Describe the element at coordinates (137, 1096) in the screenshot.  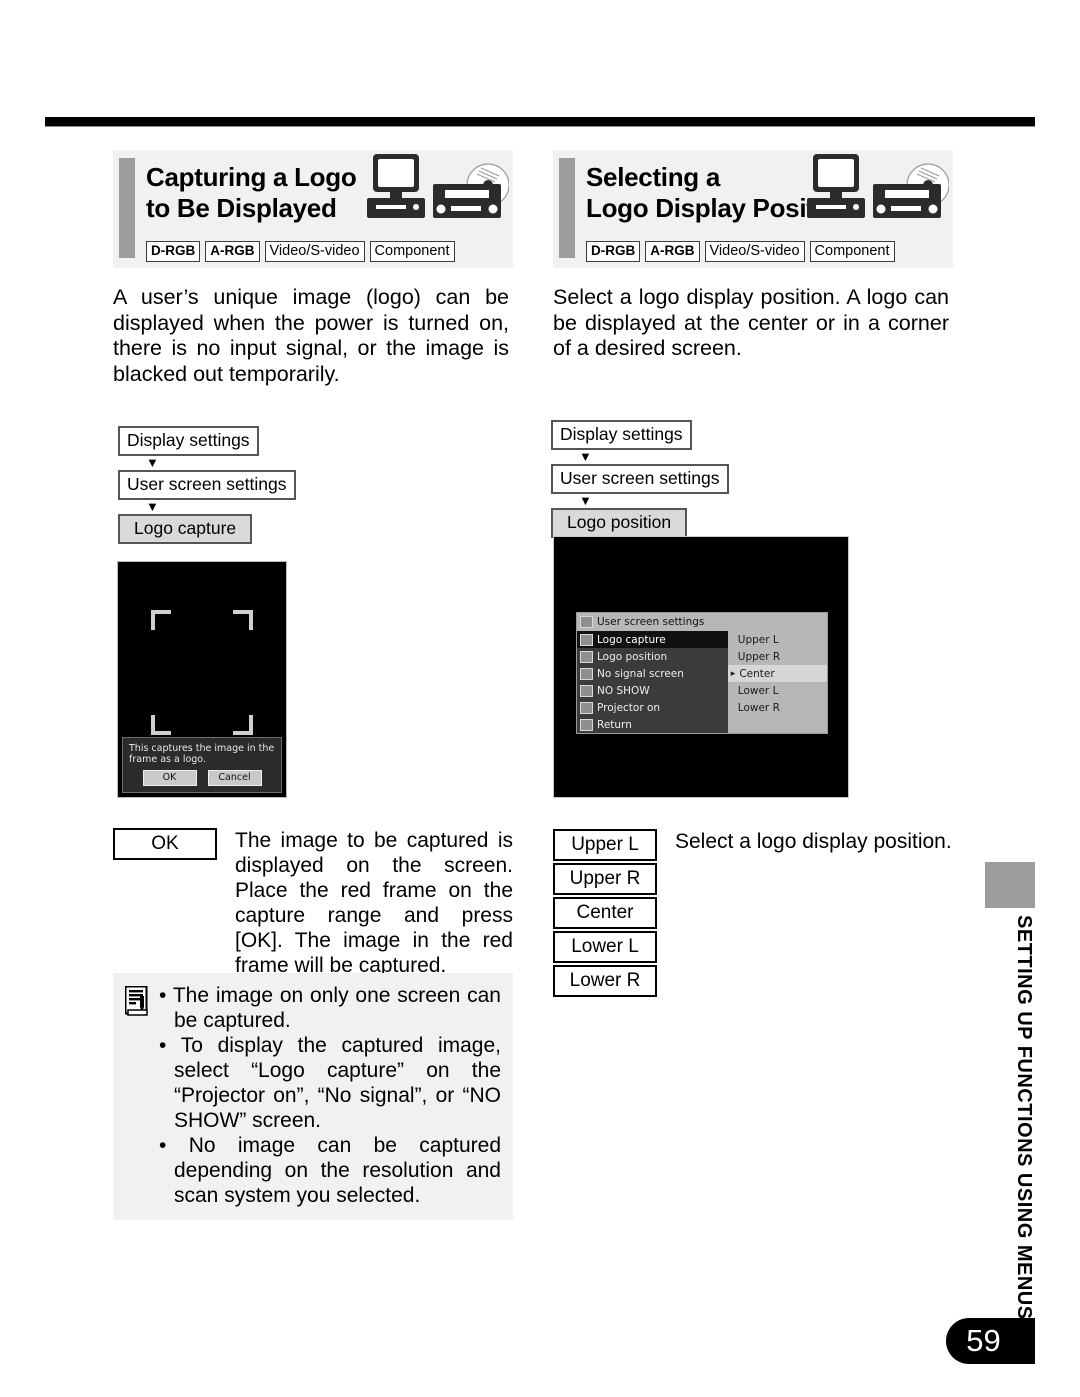
I see `note-memo-icon` at that location.